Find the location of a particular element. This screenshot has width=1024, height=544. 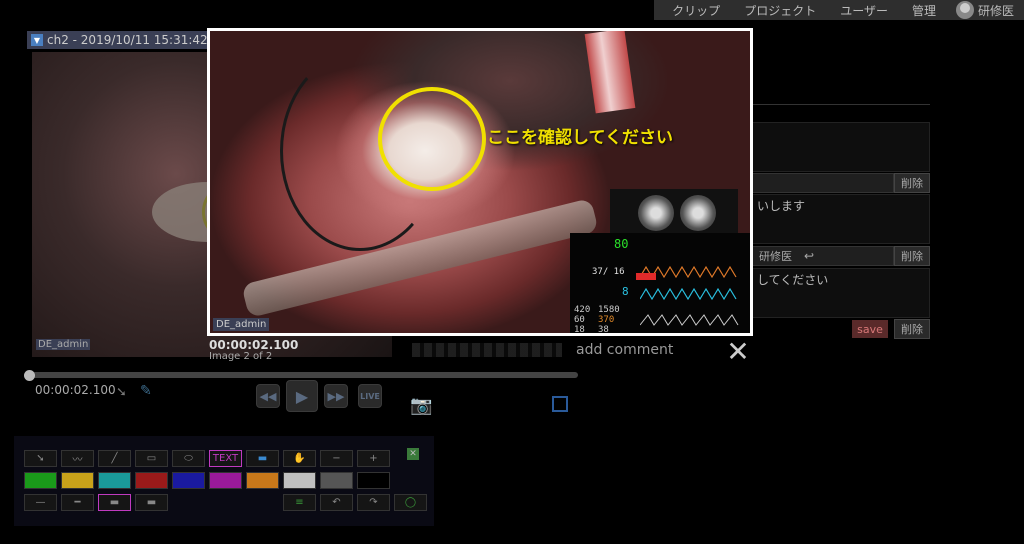

channel-title: ch2 - 2019/10/11 15:31:42 is located at coordinates (127, 40).